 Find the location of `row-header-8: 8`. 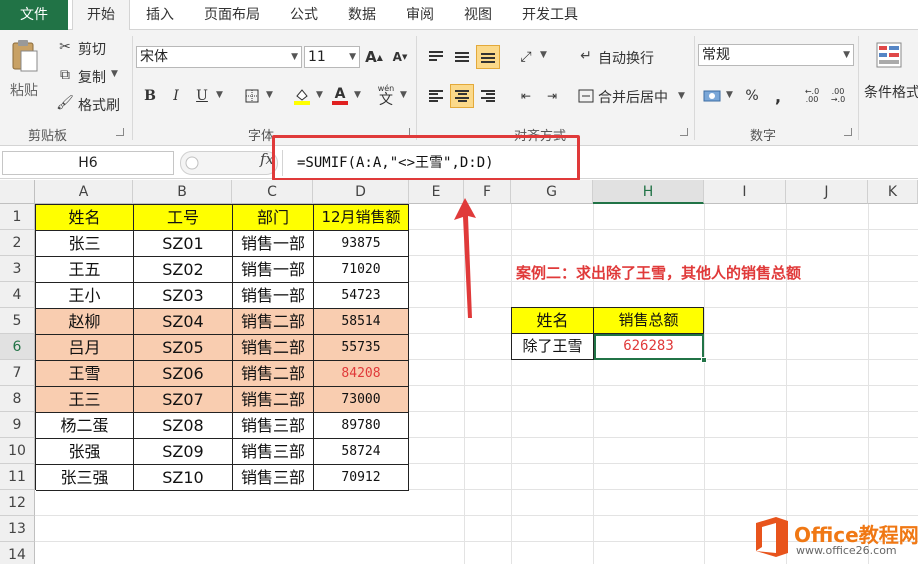

row-header-8: 8 is located at coordinates (17, 399).